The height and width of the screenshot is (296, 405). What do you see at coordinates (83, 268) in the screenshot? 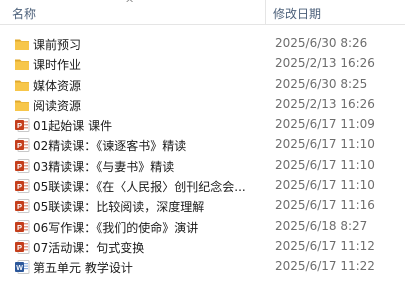
I see `file-name: 第五单元 教学设计` at bounding box center [83, 268].